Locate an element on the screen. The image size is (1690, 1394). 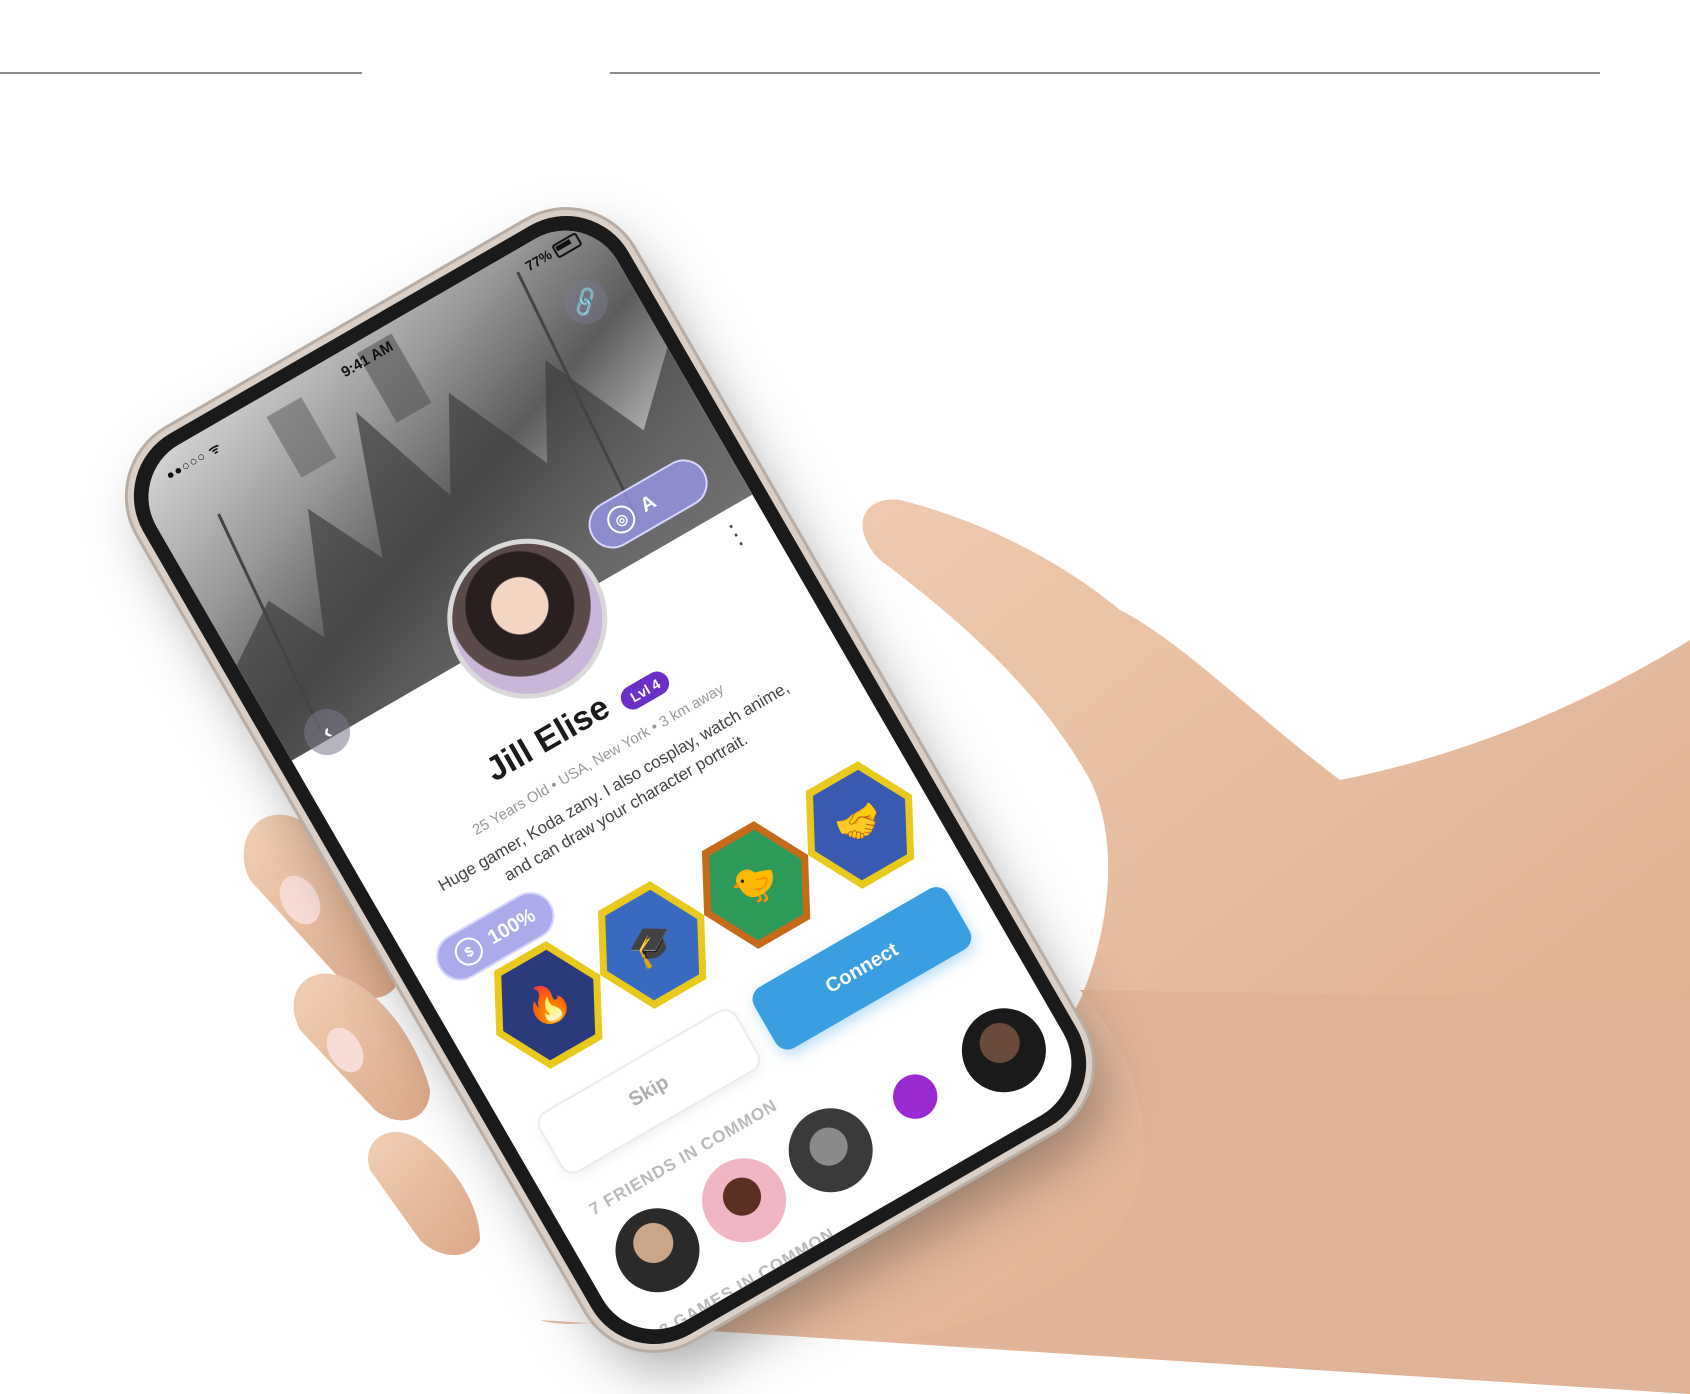
top-rule-right is located at coordinates (1105, 73).